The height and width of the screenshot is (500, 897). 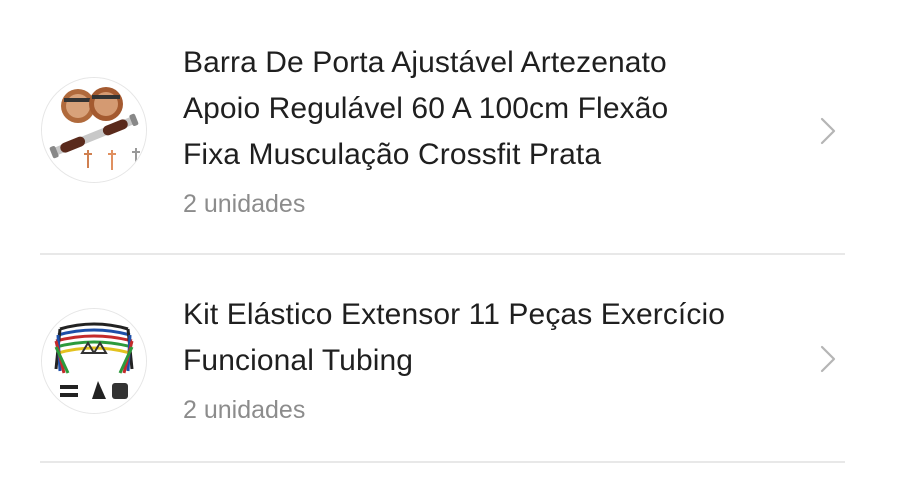 What do you see at coordinates (454, 314) in the screenshot?
I see `product-title-line: Kit Elástico Extensor 11 Peças Exercício` at bounding box center [454, 314].